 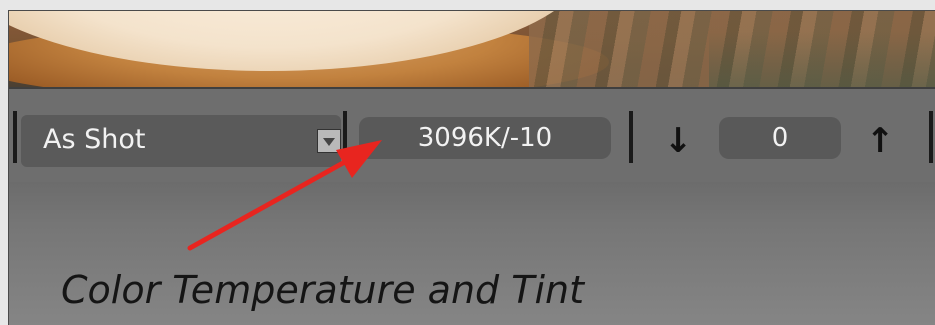 What do you see at coordinates (323, 290) in the screenshot?
I see `annotation-caption: Color Temperature and Tint` at bounding box center [323, 290].